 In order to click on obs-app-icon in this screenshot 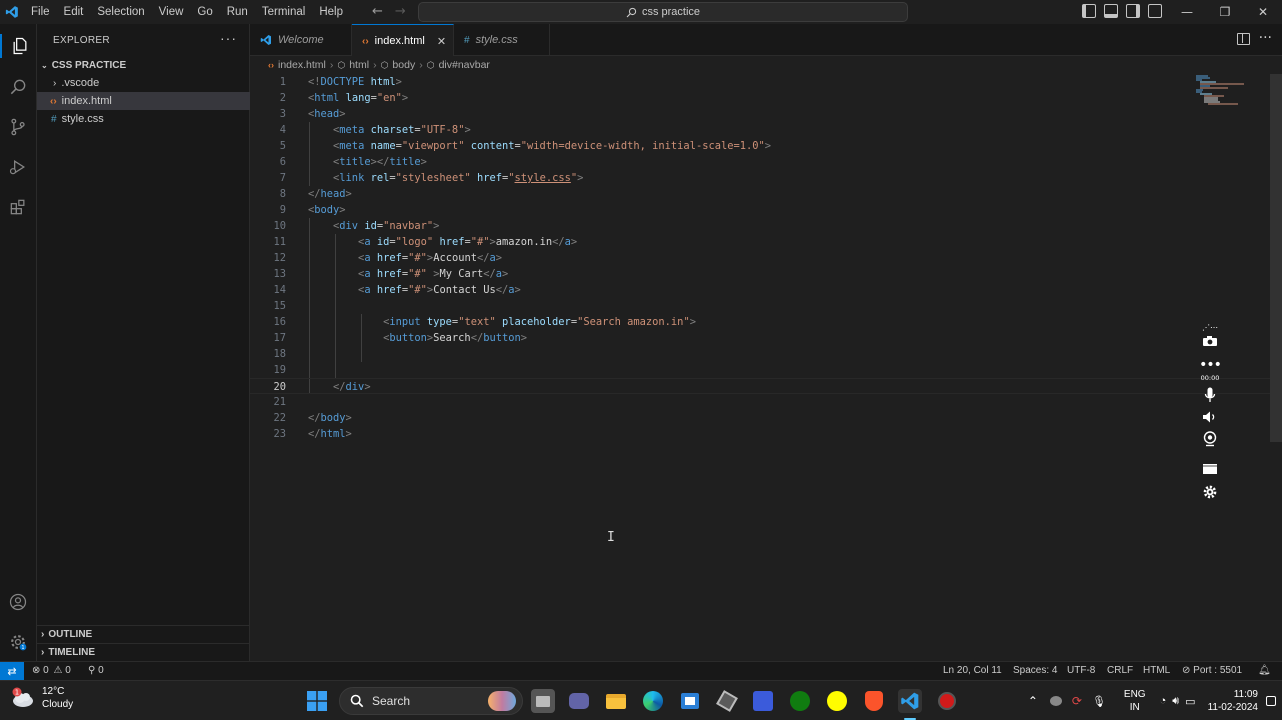, I will do `click(727, 701)`.